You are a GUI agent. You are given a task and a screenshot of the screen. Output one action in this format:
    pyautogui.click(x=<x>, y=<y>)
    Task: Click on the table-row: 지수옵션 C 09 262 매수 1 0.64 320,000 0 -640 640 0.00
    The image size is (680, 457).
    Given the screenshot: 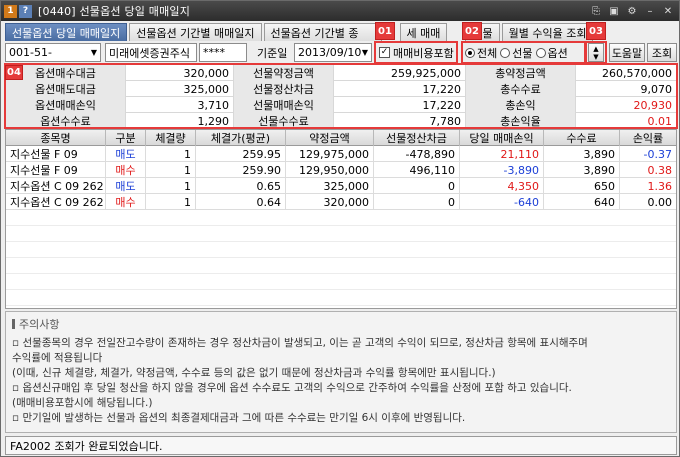 What is the action you would take?
    pyautogui.click(x=341, y=202)
    